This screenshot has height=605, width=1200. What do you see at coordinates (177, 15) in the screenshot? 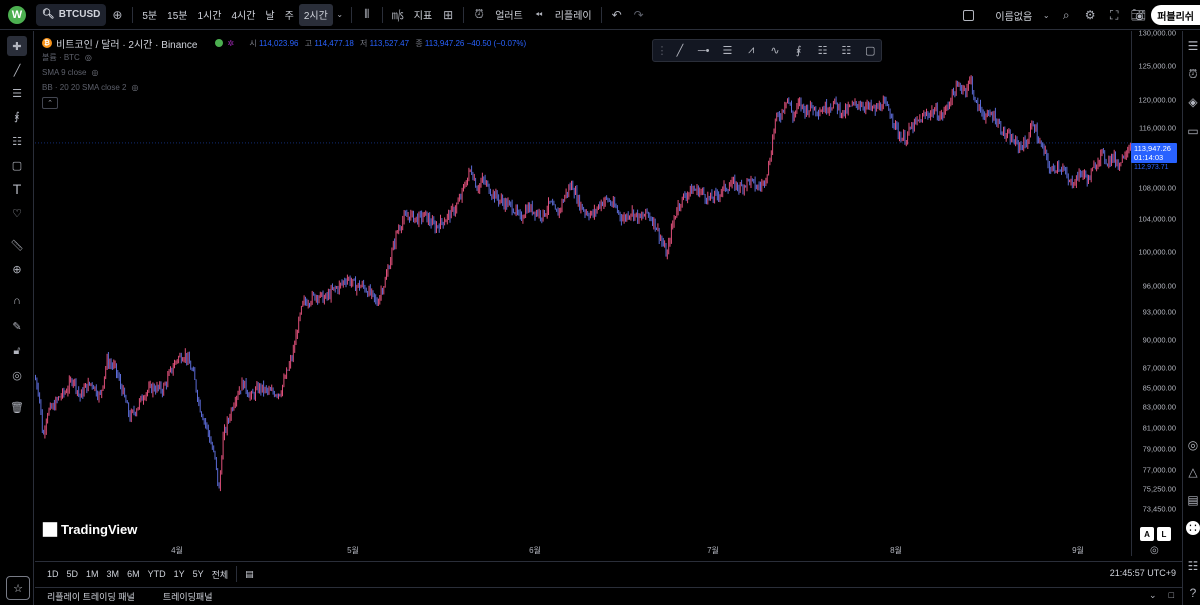
I see `interval-15m: 15분` at bounding box center [177, 15].